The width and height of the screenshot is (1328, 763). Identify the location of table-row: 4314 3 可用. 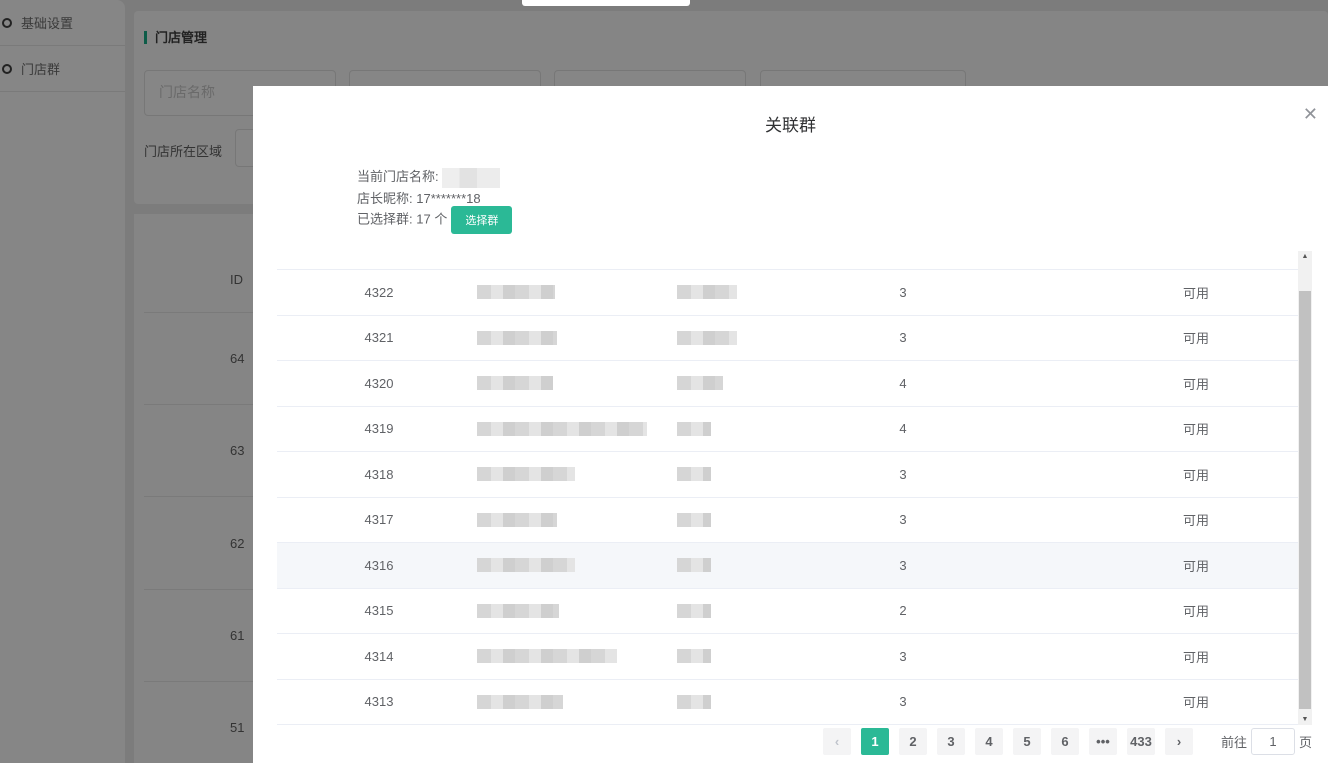
(787, 657).